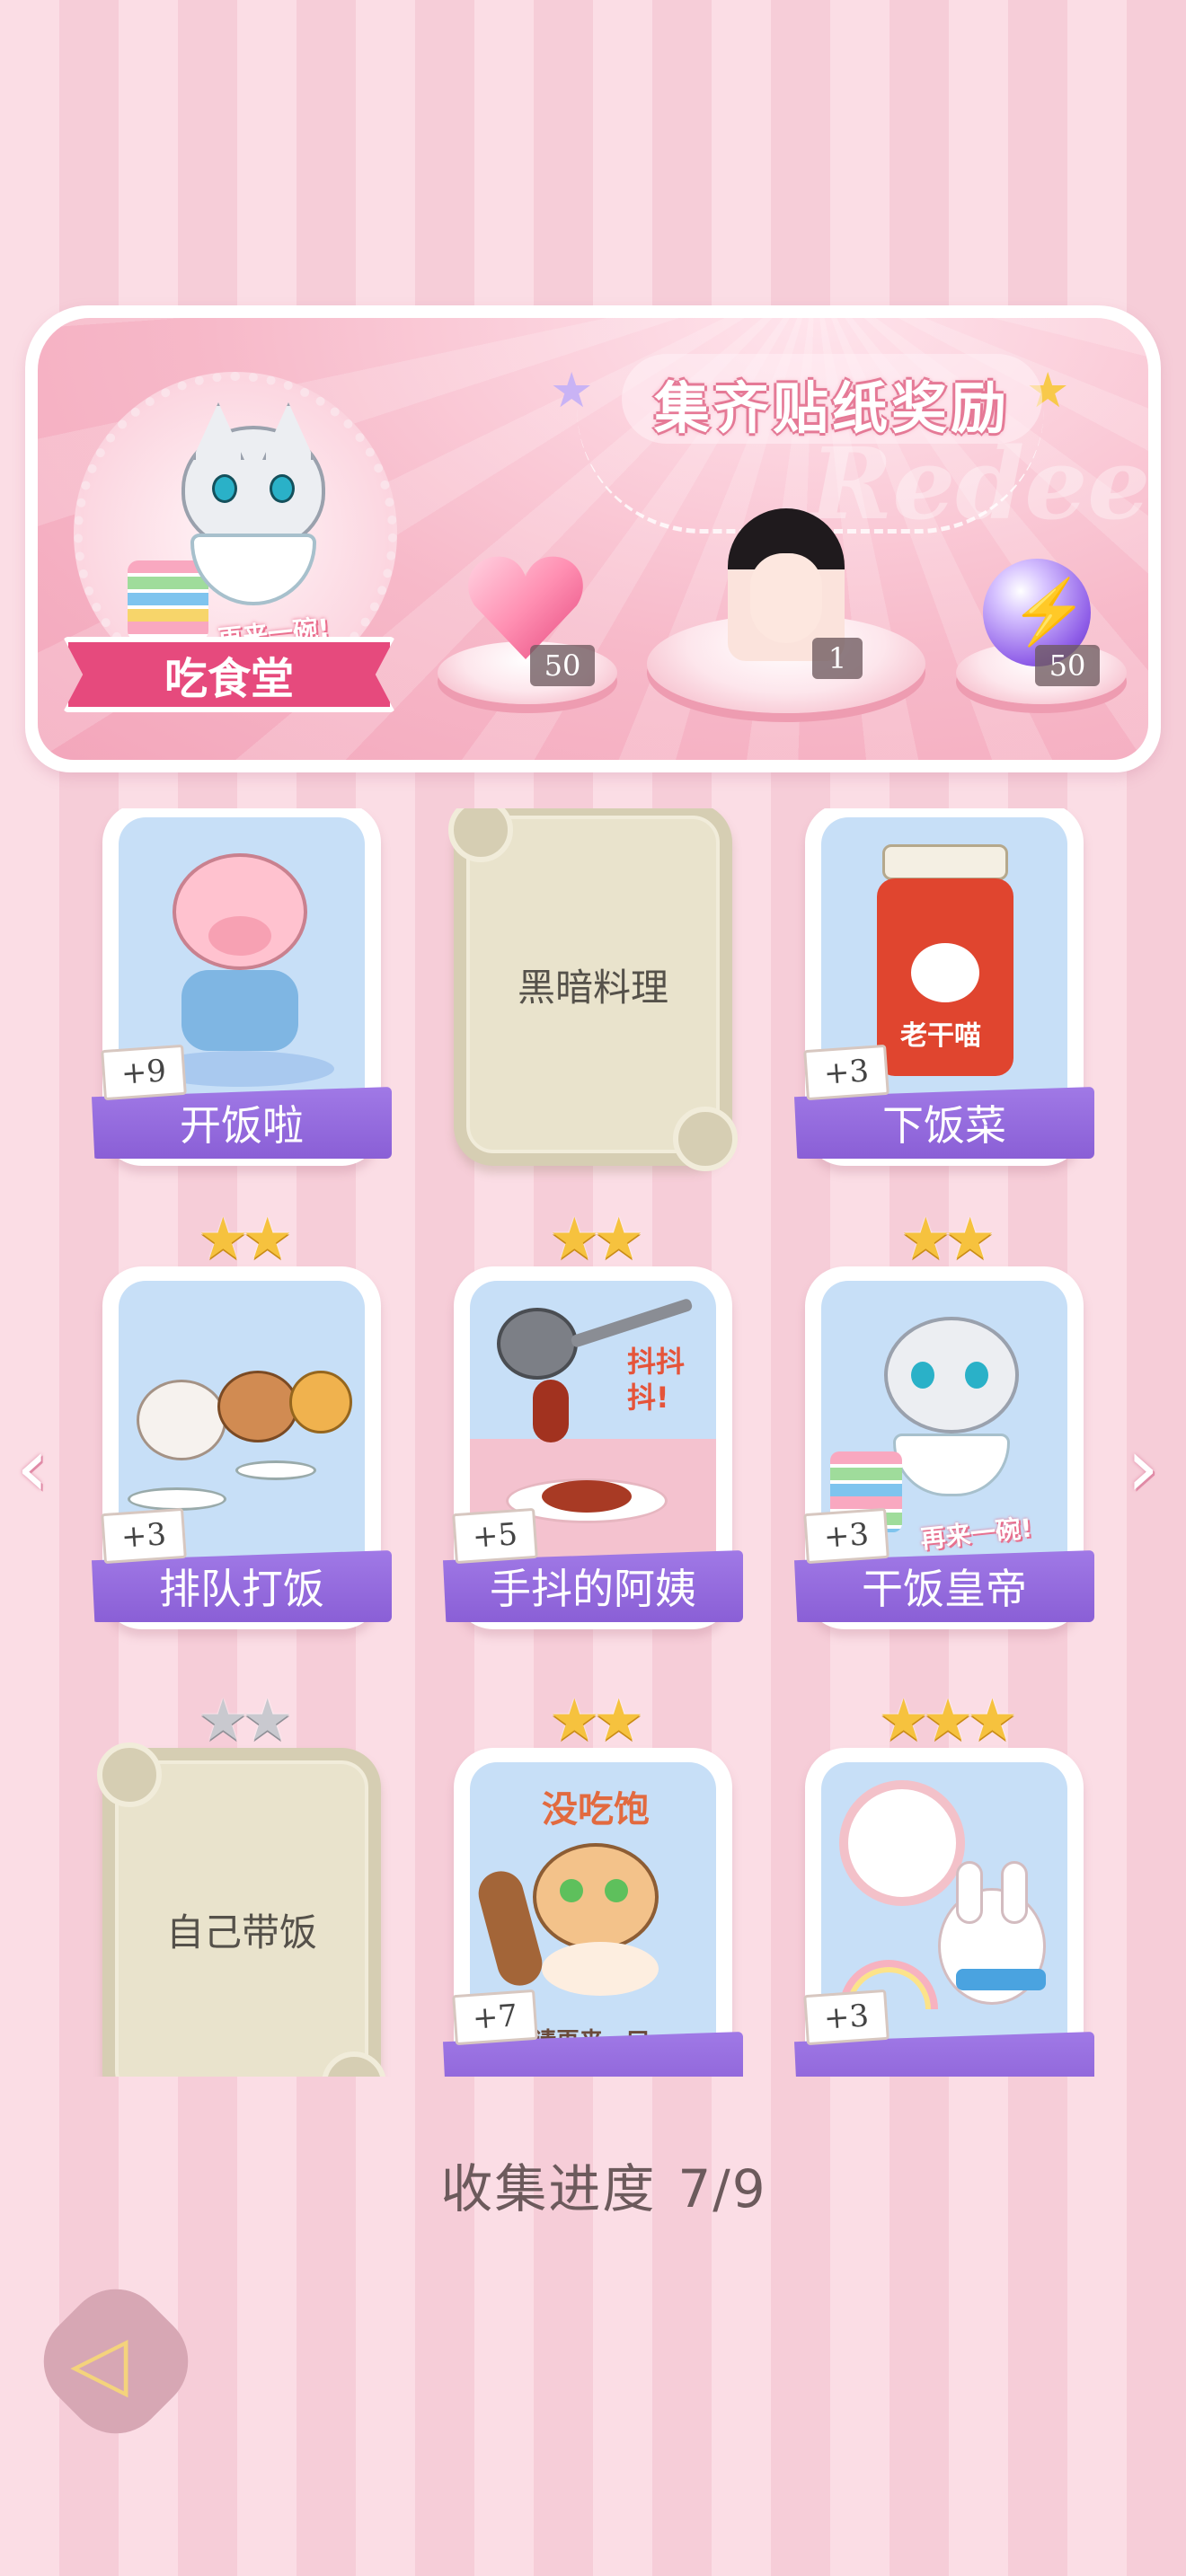 The height and width of the screenshot is (2576, 1186). I want to click on sticker-name: 黑暗料理, so click(593, 989).